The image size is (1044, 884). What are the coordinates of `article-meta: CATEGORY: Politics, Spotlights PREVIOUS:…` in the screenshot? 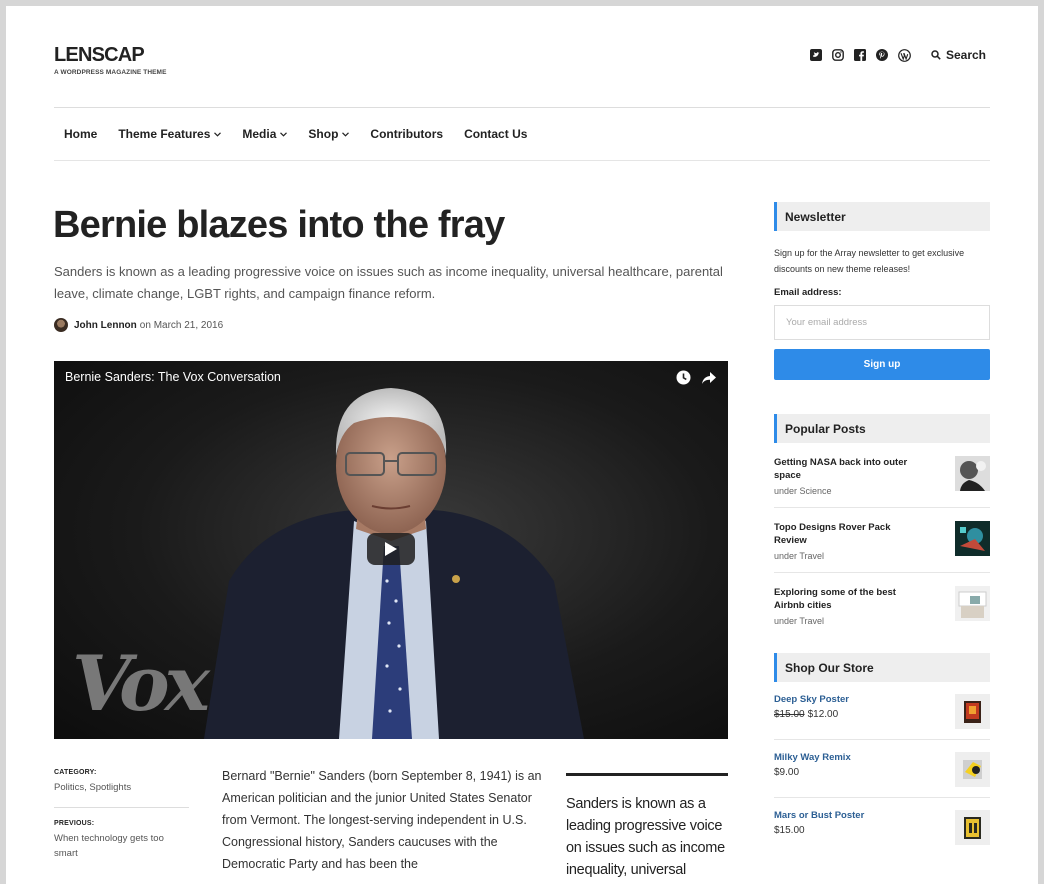 It's located at (121, 815).